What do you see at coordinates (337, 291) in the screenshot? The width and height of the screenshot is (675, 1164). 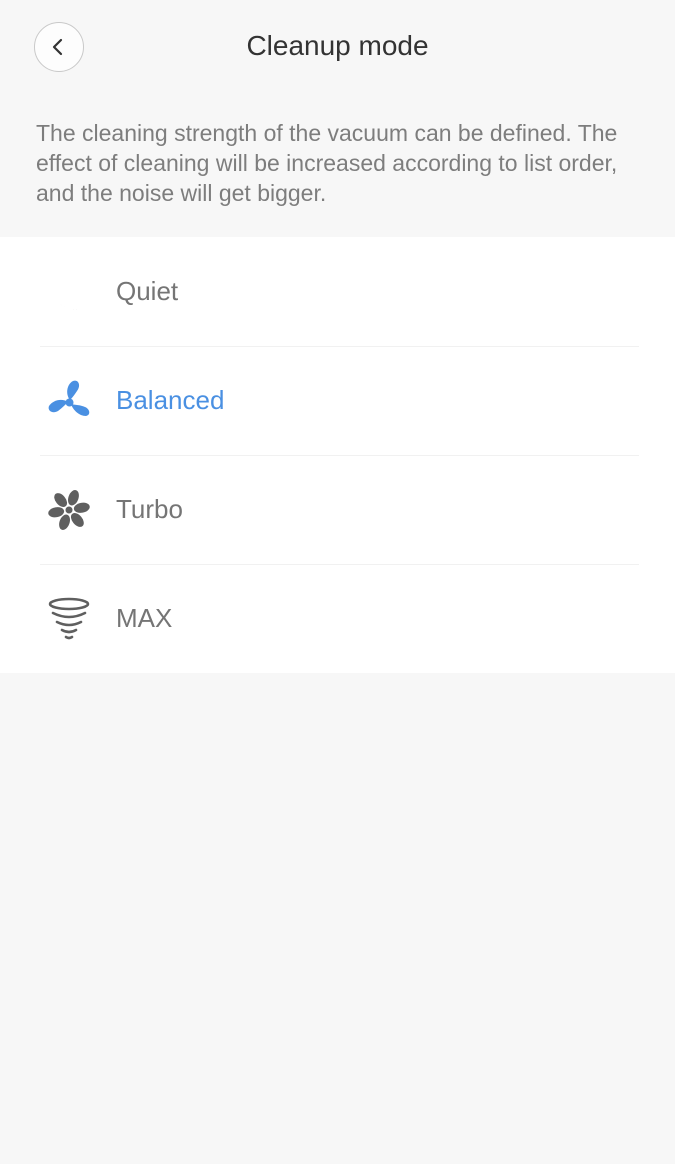 I see `mode-option-quiet: Quiet` at bounding box center [337, 291].